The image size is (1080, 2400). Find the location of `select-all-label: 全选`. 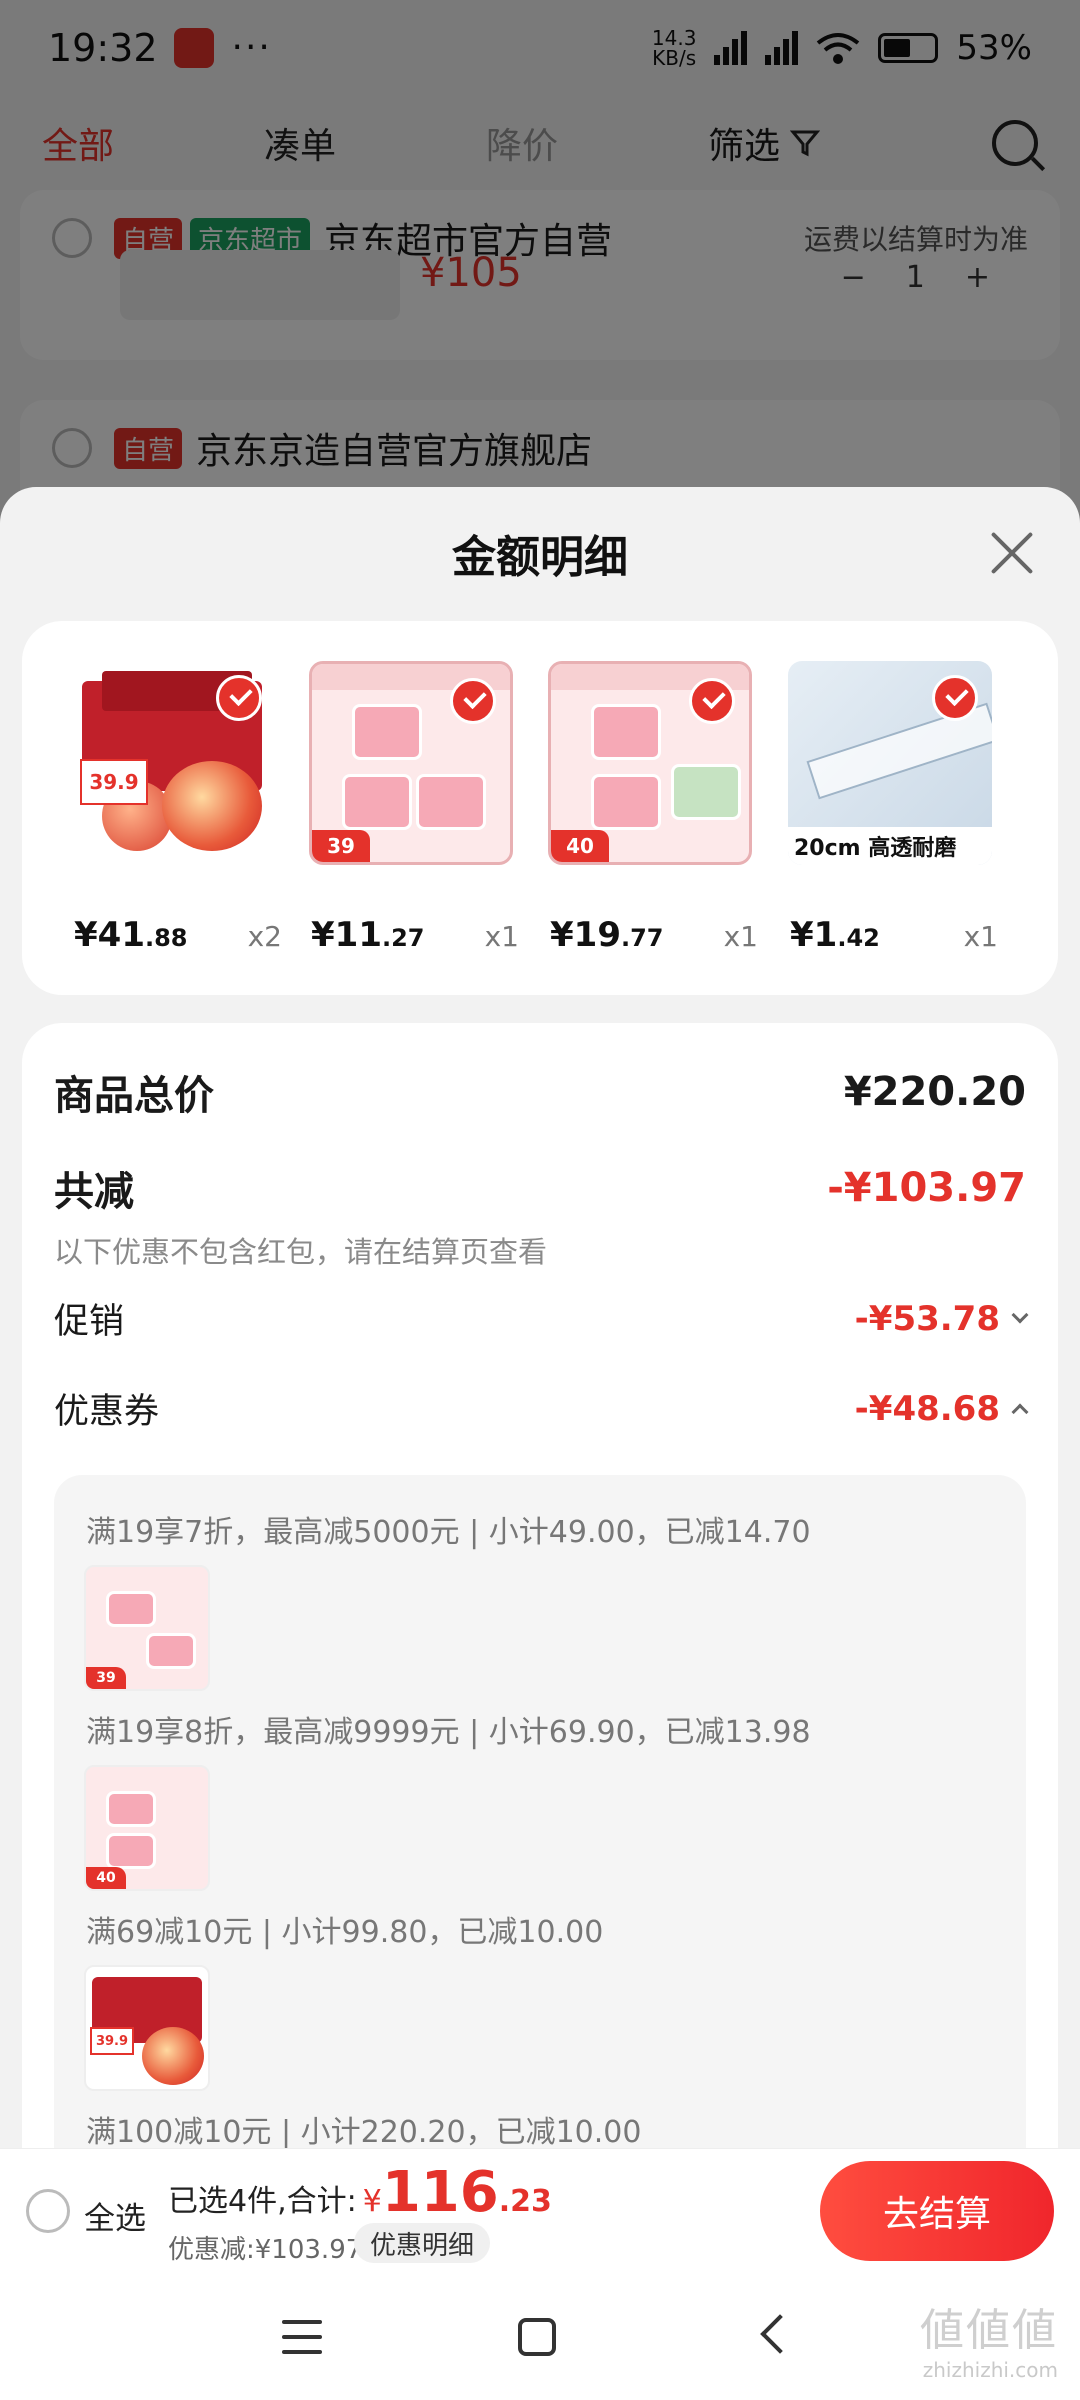

select-all-label: 全选 is located at coordinates (115, 2215).